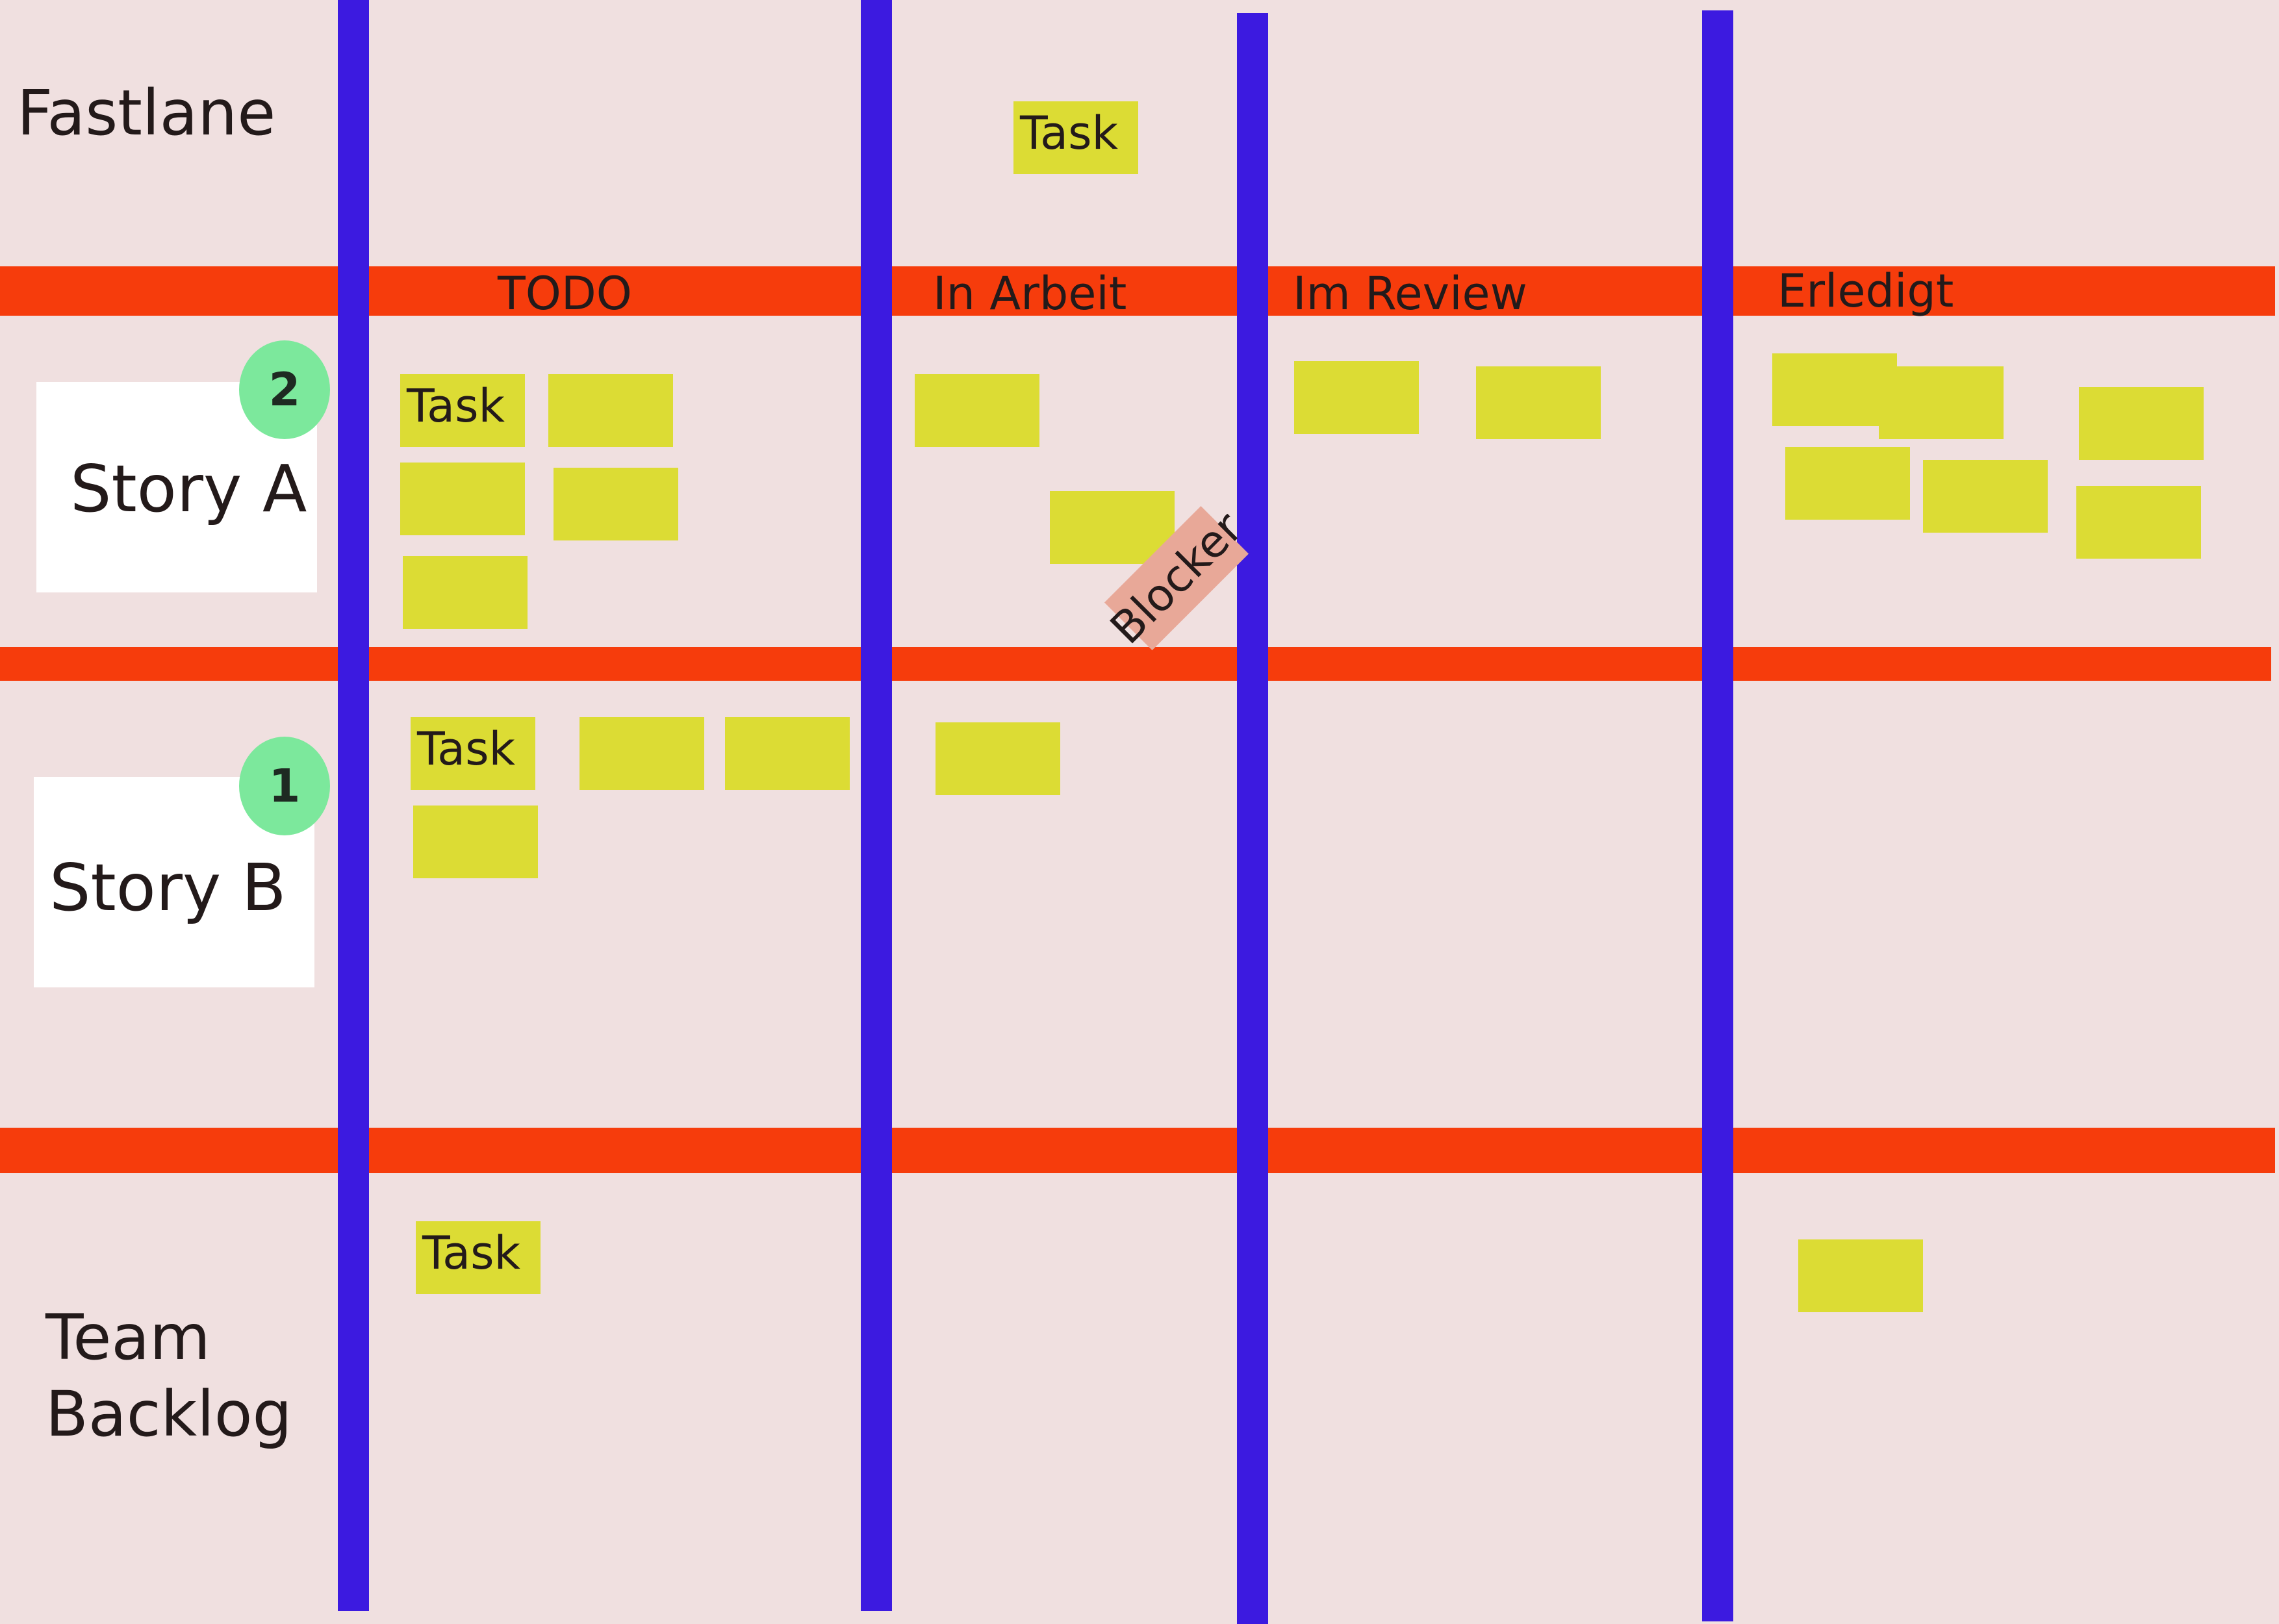  Describe the element at coordinates (284, 786) in the screenshot. I see `story-b-task-count-badge: 1` at that location.